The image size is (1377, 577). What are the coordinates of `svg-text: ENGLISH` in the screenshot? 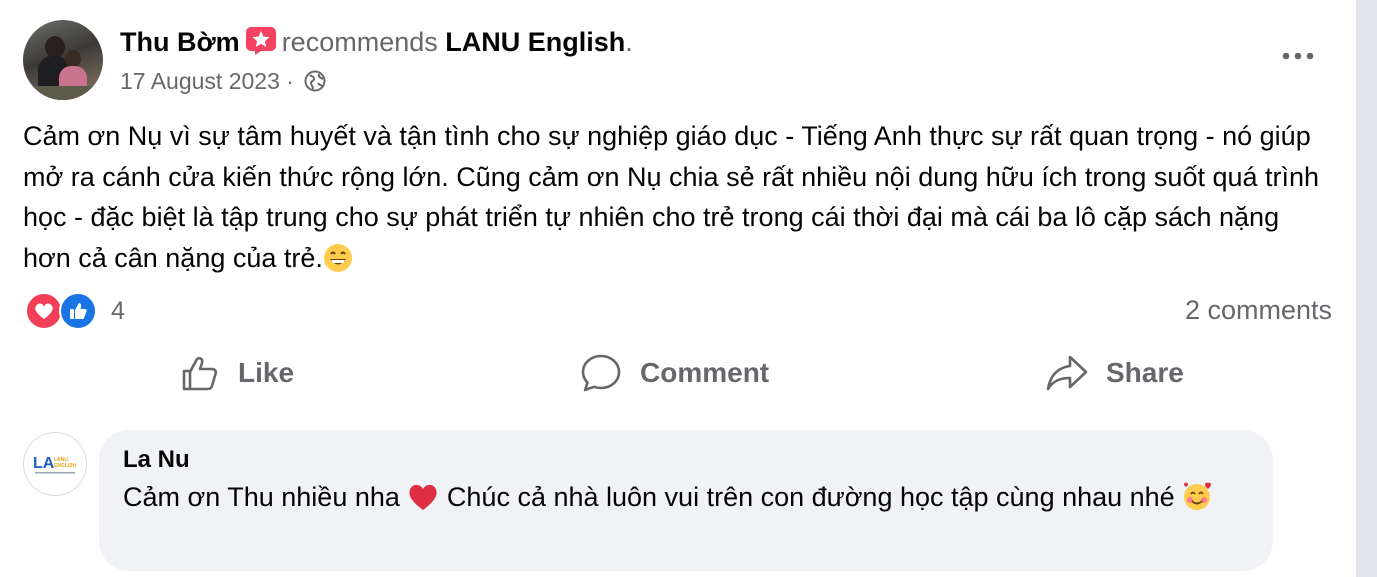 It's located at (65, 466).